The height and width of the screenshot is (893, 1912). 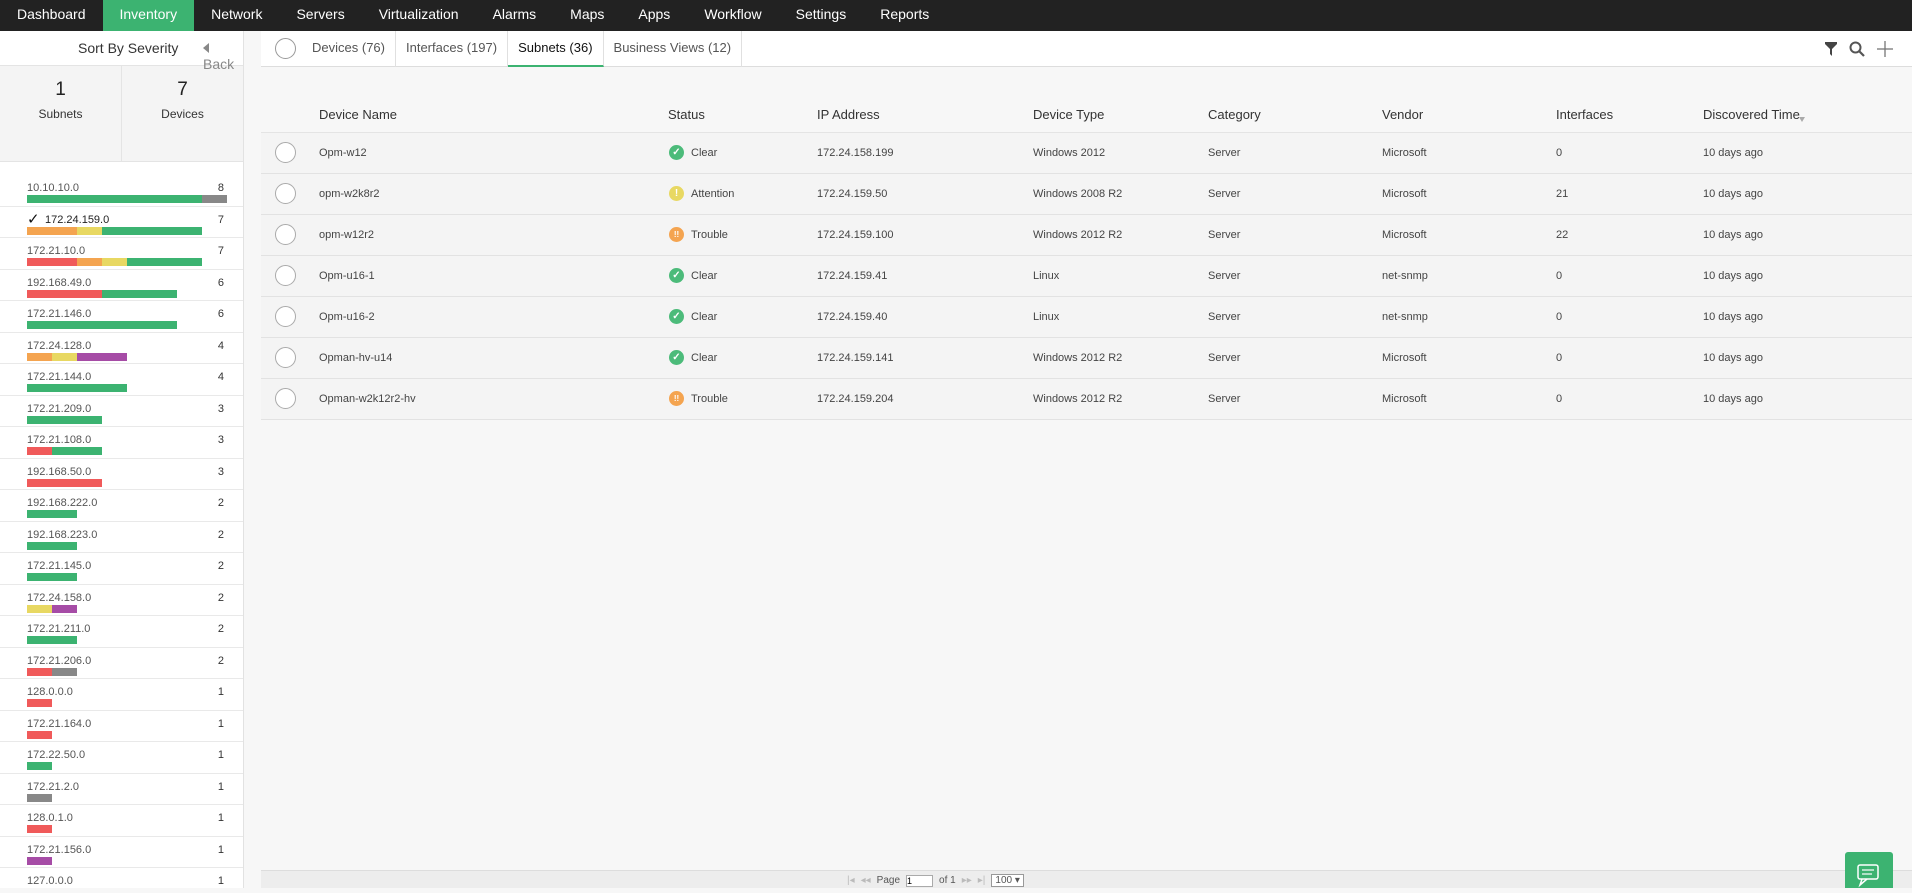 I want to click on col-interfaces: Interfaces, so click(x=1584, y=114).